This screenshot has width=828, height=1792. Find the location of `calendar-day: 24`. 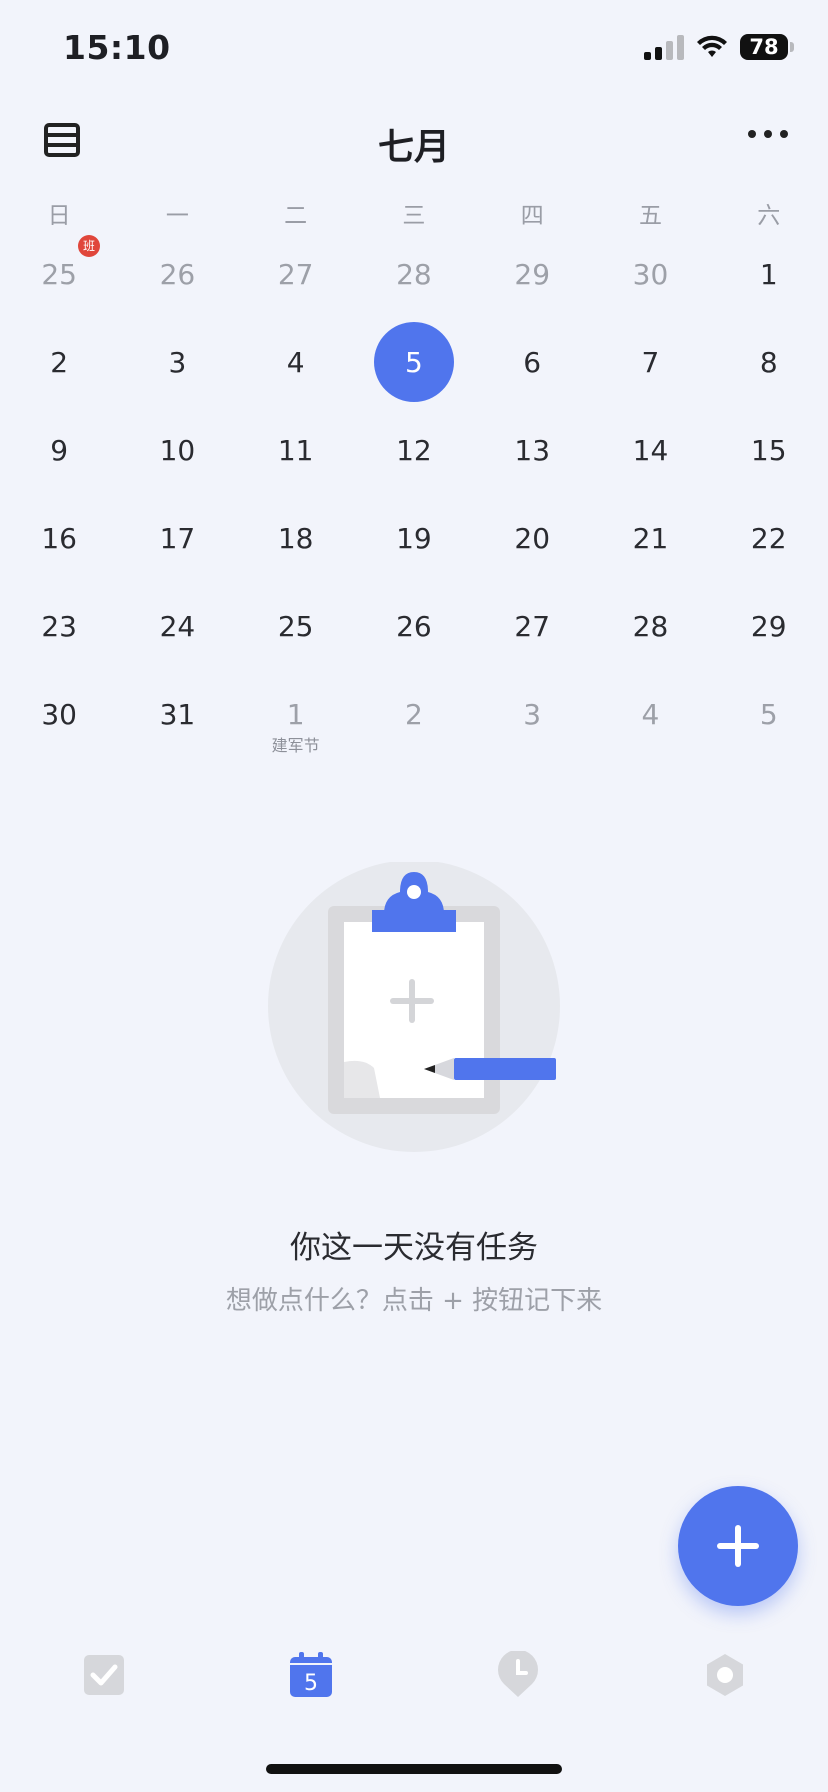

calendar-day: 24 is located at coordinates (177, 626).